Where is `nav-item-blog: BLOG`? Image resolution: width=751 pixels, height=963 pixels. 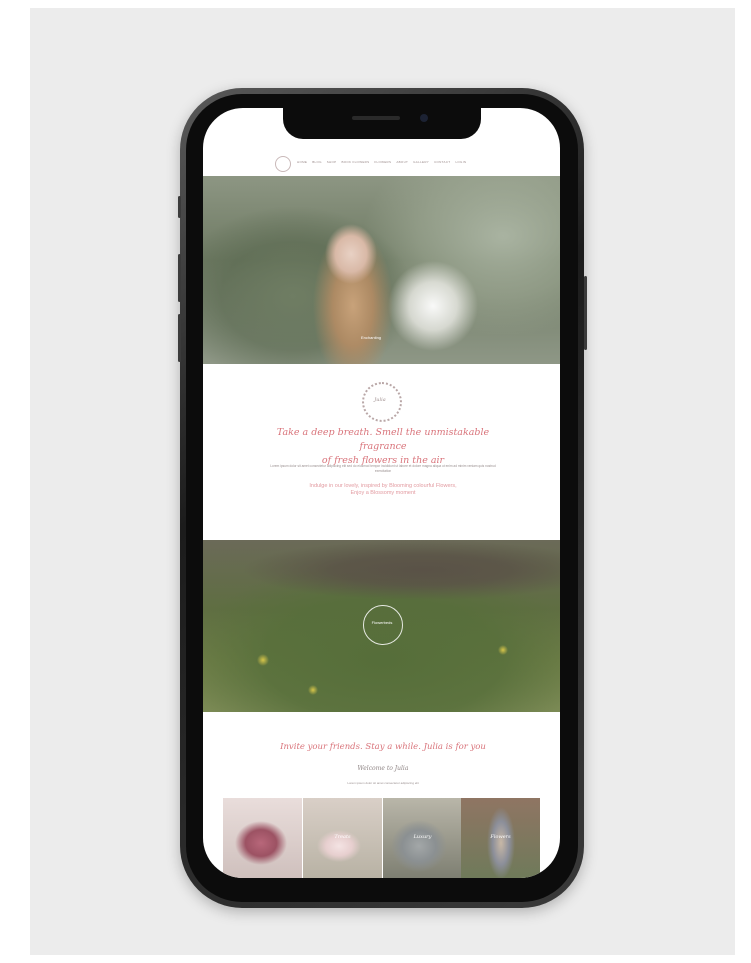 nav-item-blog: BLOG is located at coordinates (317, 162).